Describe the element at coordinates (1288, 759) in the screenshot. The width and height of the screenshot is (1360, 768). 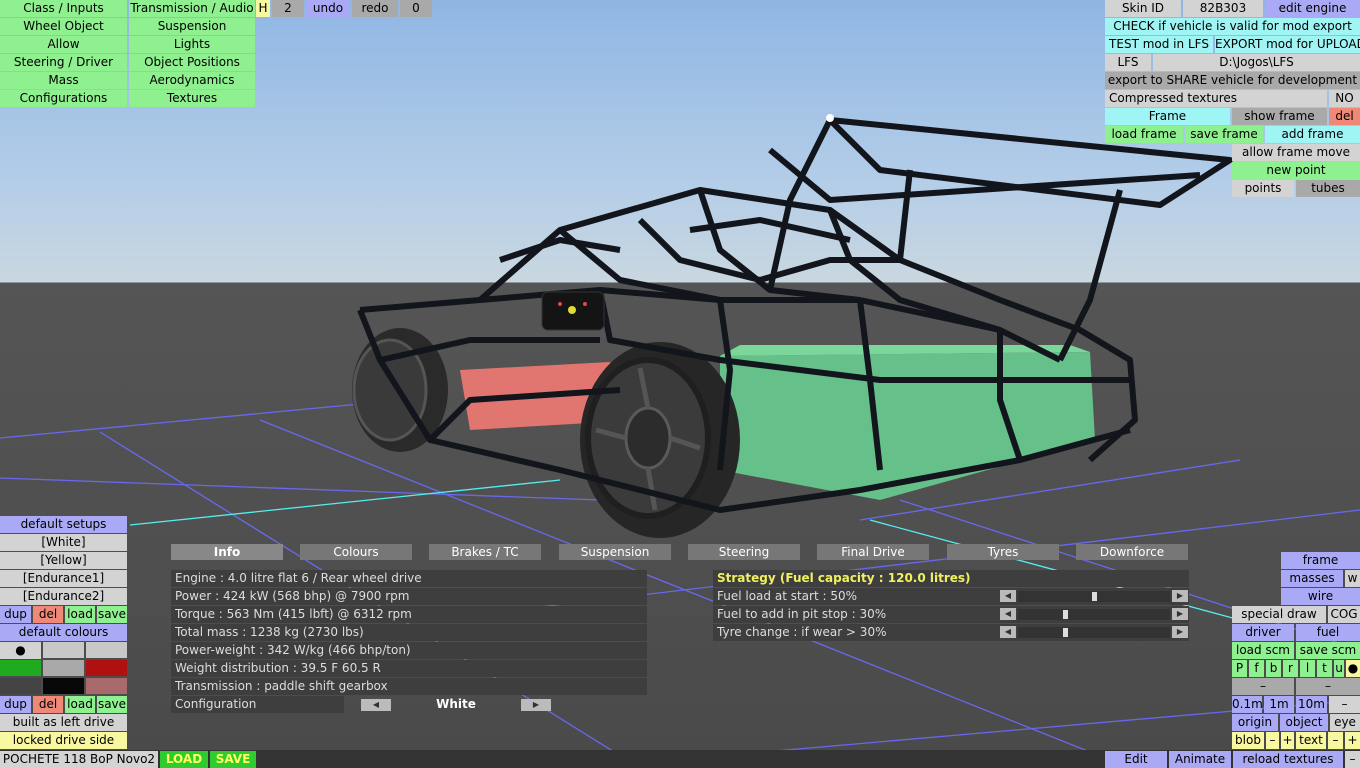
I see `reload-textures-button: reload textures` at that location.